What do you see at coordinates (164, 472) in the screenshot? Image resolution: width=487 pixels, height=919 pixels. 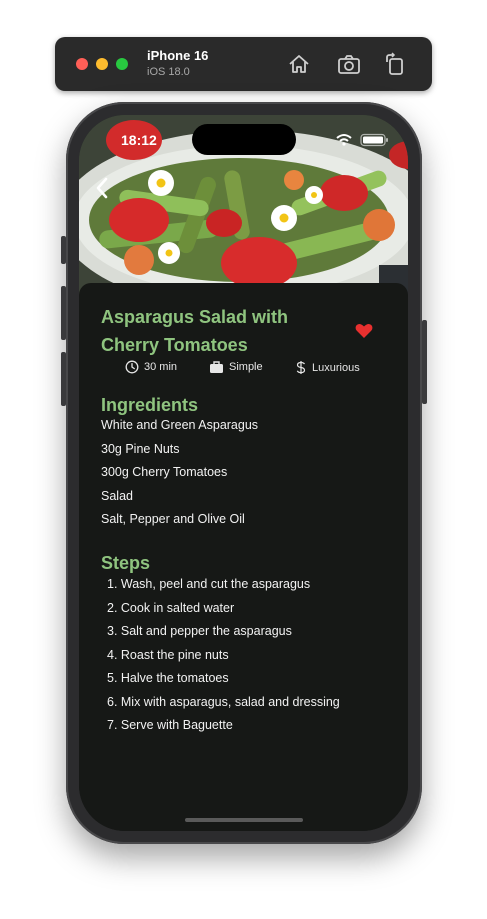 I see `ingredient-item: 300g Cherry Tomatoes` at bounding box center [164, 472].